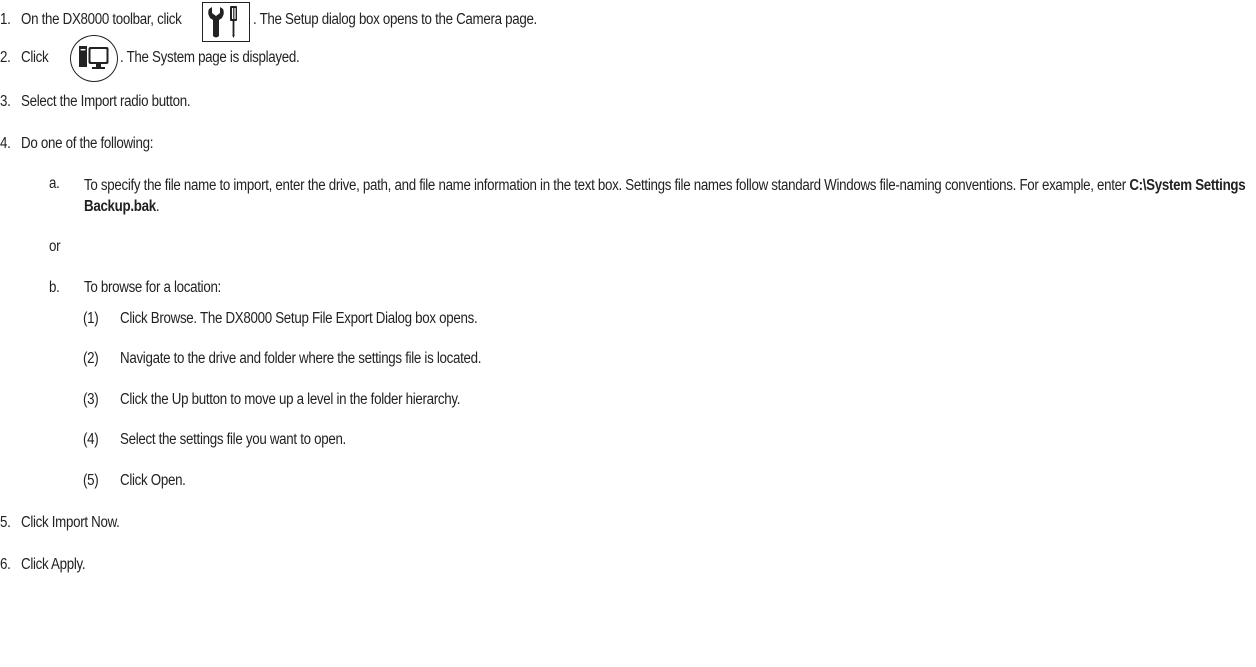 The height and width of the screenshot is (667, 1256). I want to click on substep-number: (3), so click(91, 399).